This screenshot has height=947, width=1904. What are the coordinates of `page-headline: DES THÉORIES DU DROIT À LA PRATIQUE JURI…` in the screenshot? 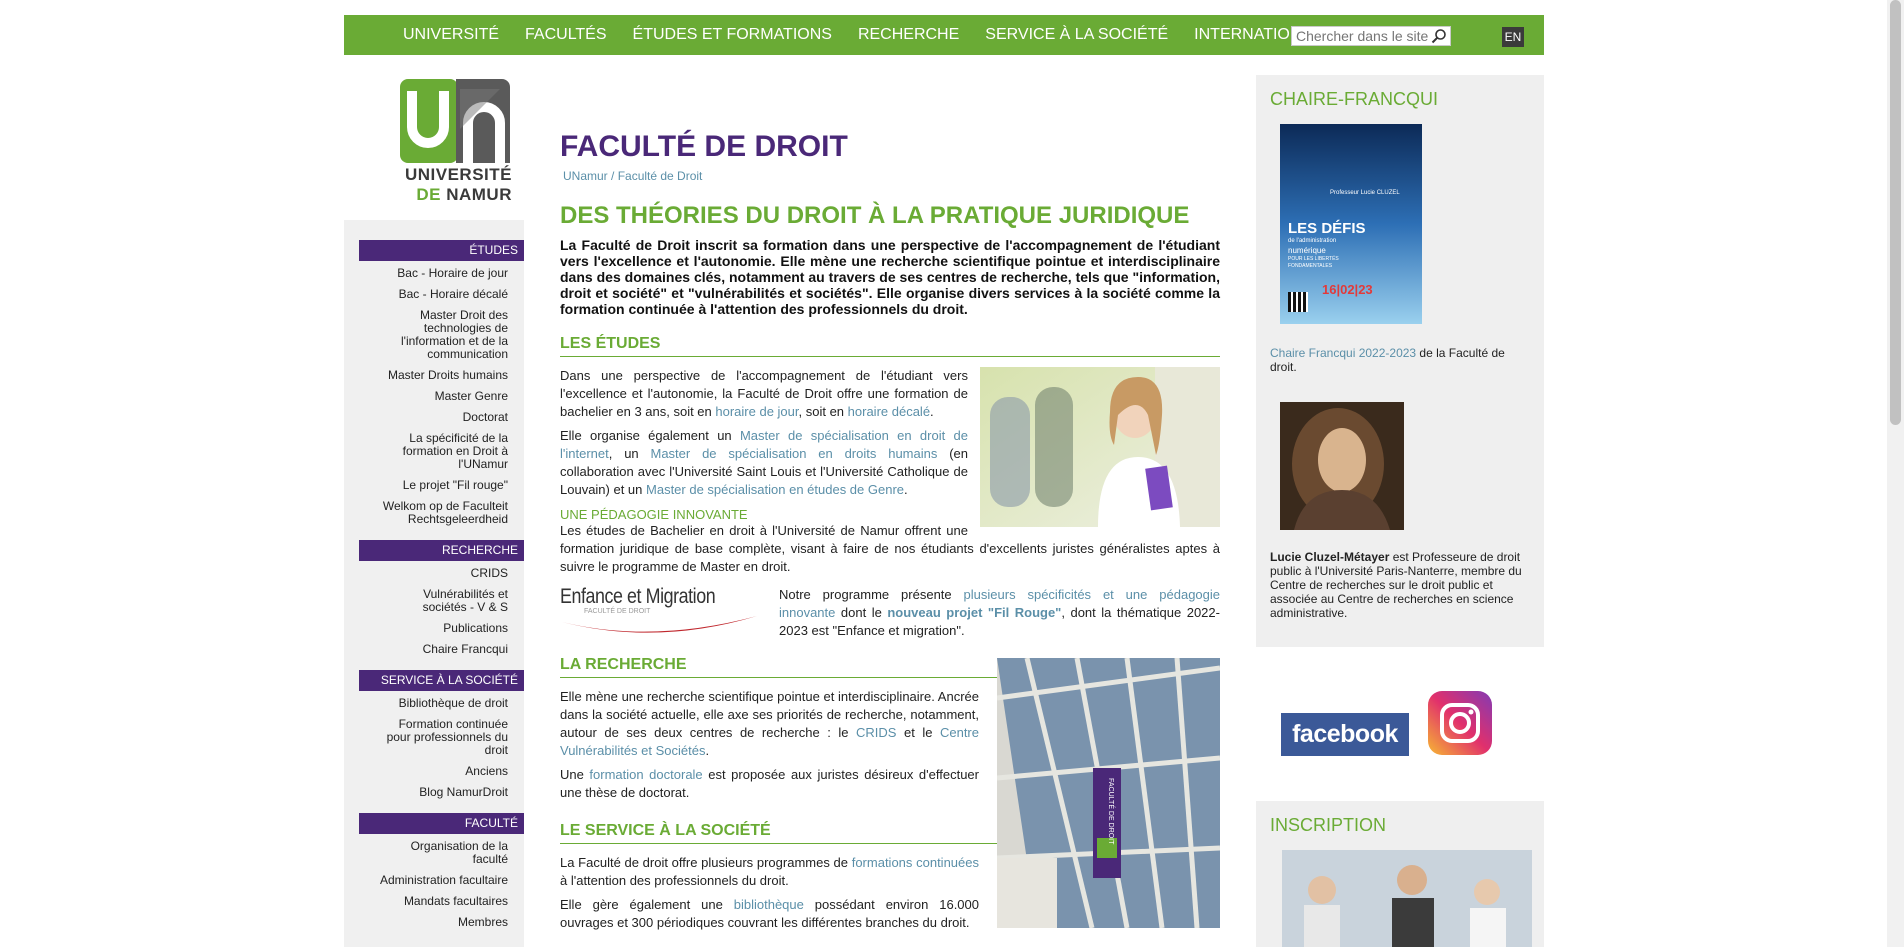 It's located at (875, 215).